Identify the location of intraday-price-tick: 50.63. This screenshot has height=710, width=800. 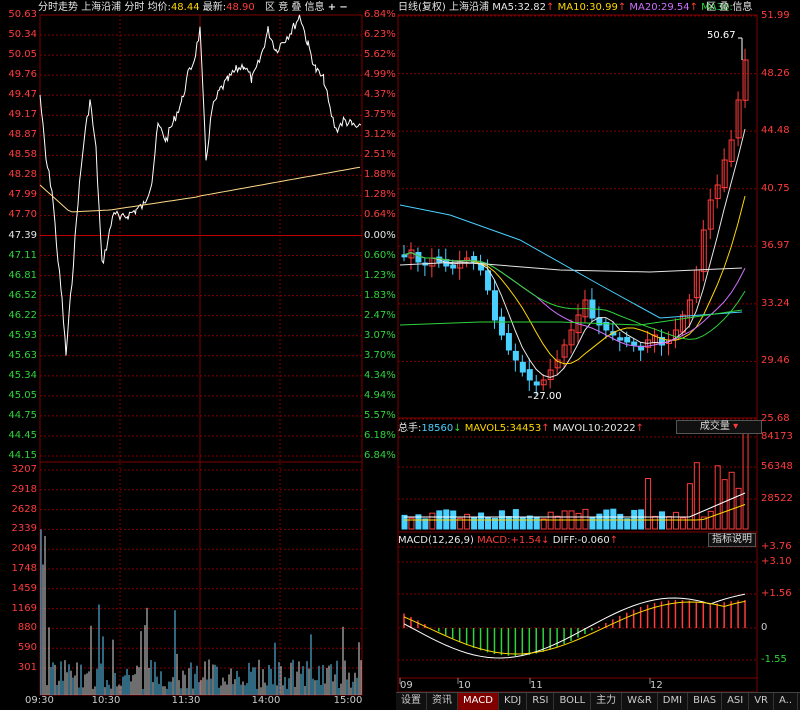
(22, 14).